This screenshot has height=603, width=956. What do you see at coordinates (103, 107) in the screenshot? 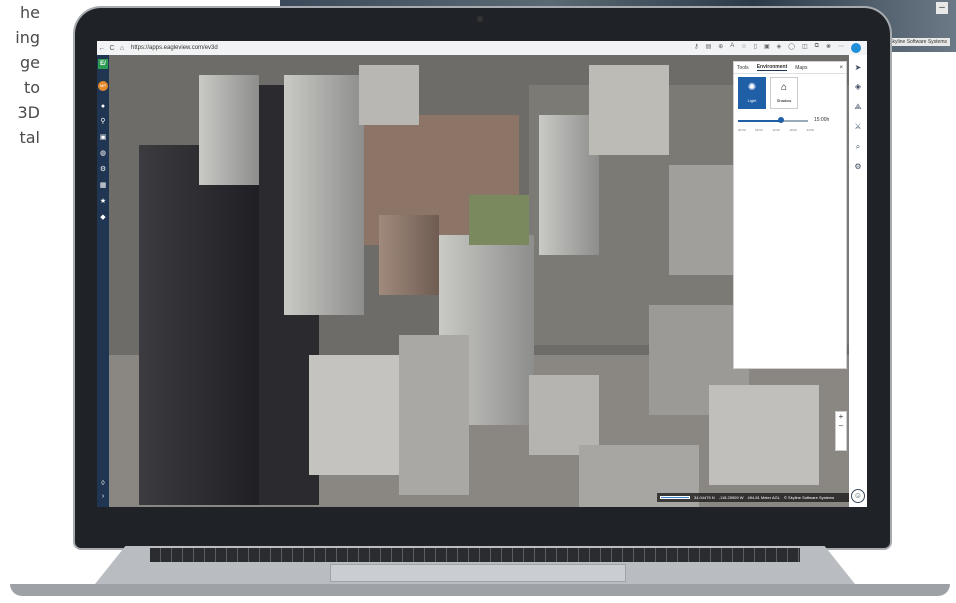
I see `home-icon: ●` at bounding box center [103, 107].